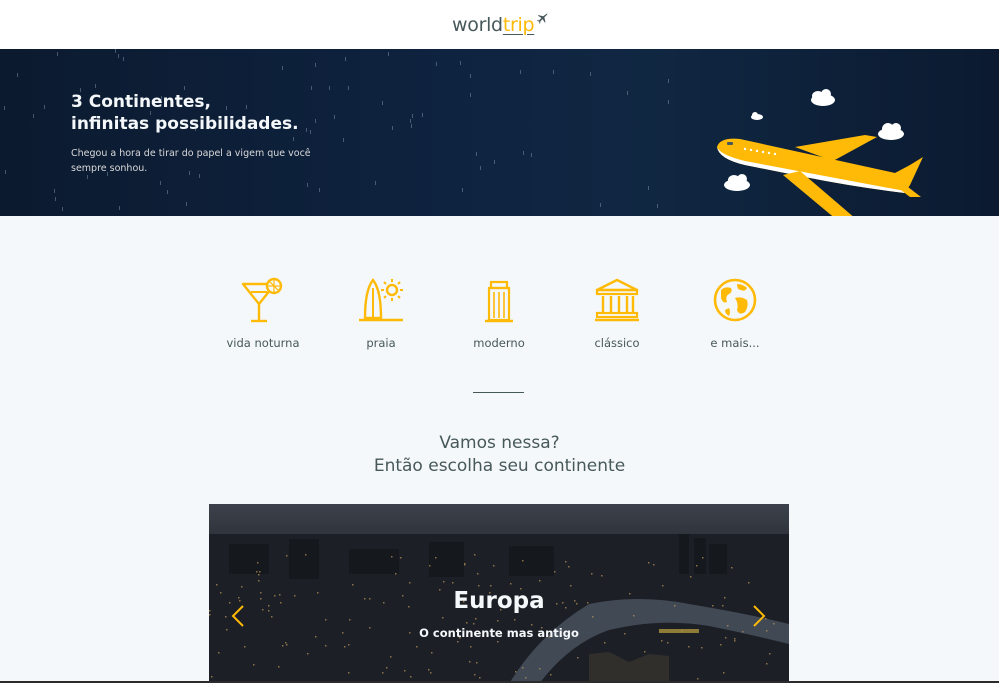 The height and width of the screenshot is (683, 999). I want to click on travel-type-label: vida noturna, so click(263, 343).